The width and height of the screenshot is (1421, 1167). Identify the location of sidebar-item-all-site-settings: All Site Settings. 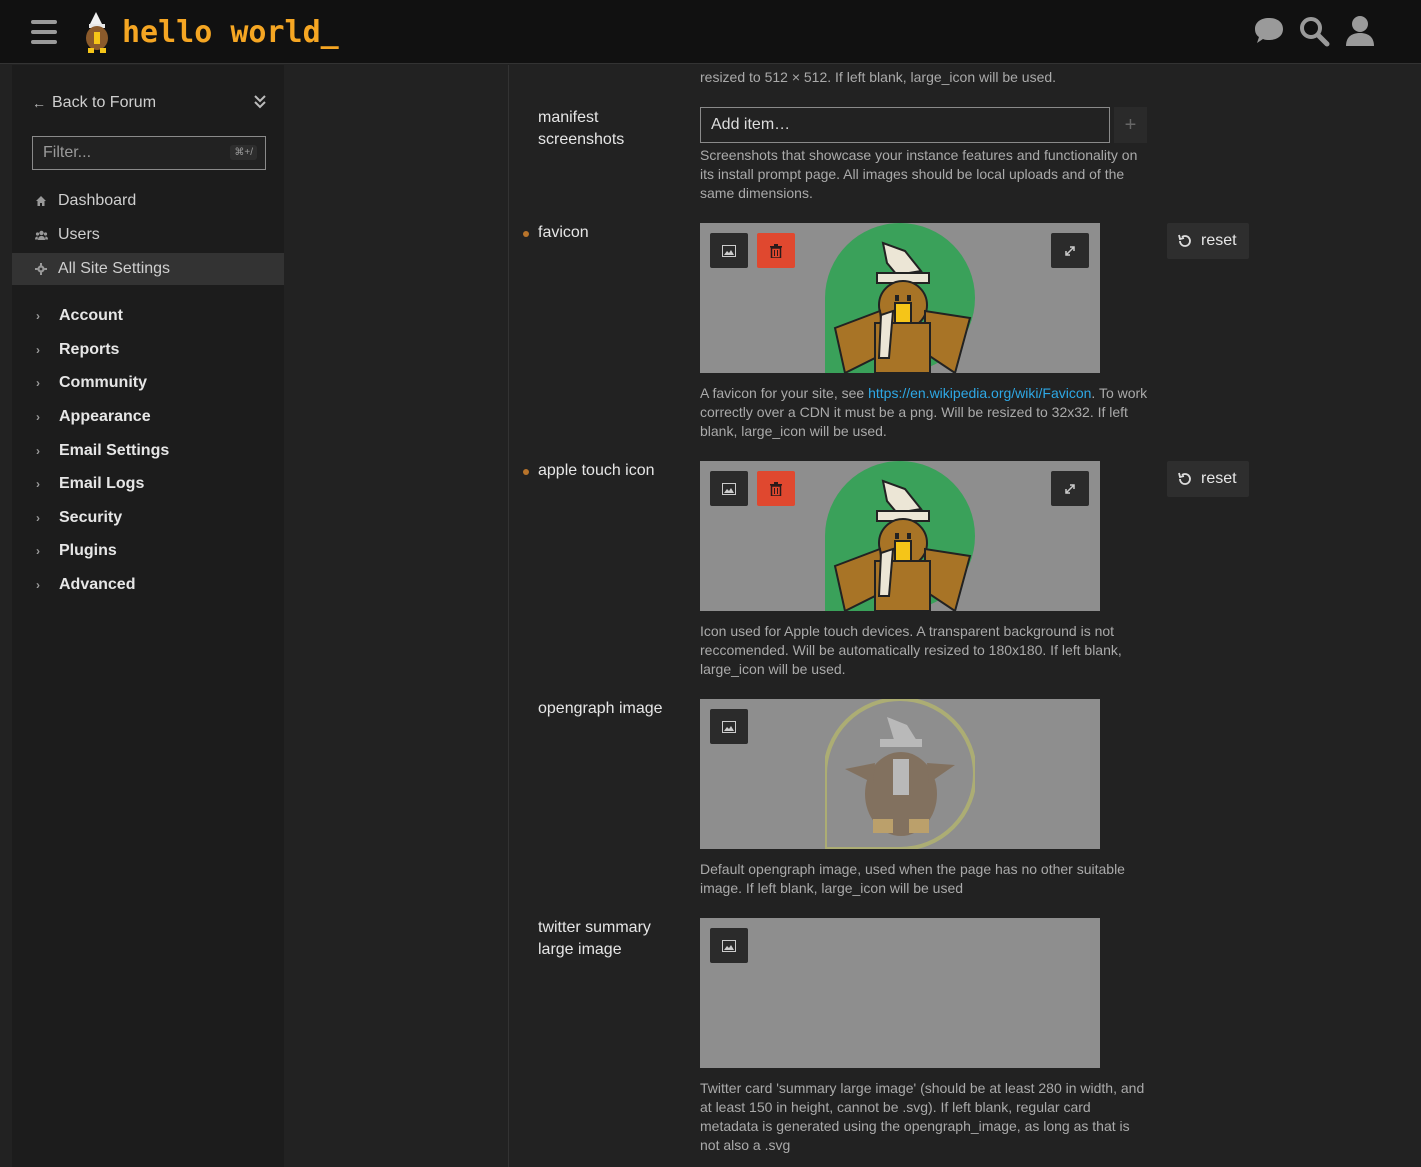
(148, 269).